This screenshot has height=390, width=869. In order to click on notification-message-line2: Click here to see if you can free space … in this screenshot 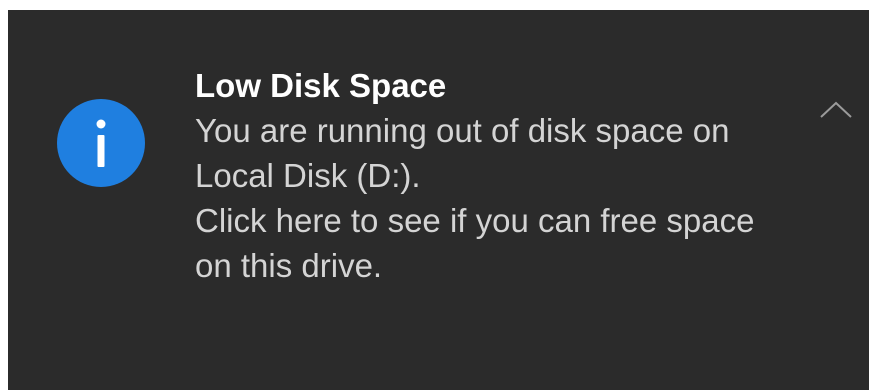, I will do `click(475, 243)`.